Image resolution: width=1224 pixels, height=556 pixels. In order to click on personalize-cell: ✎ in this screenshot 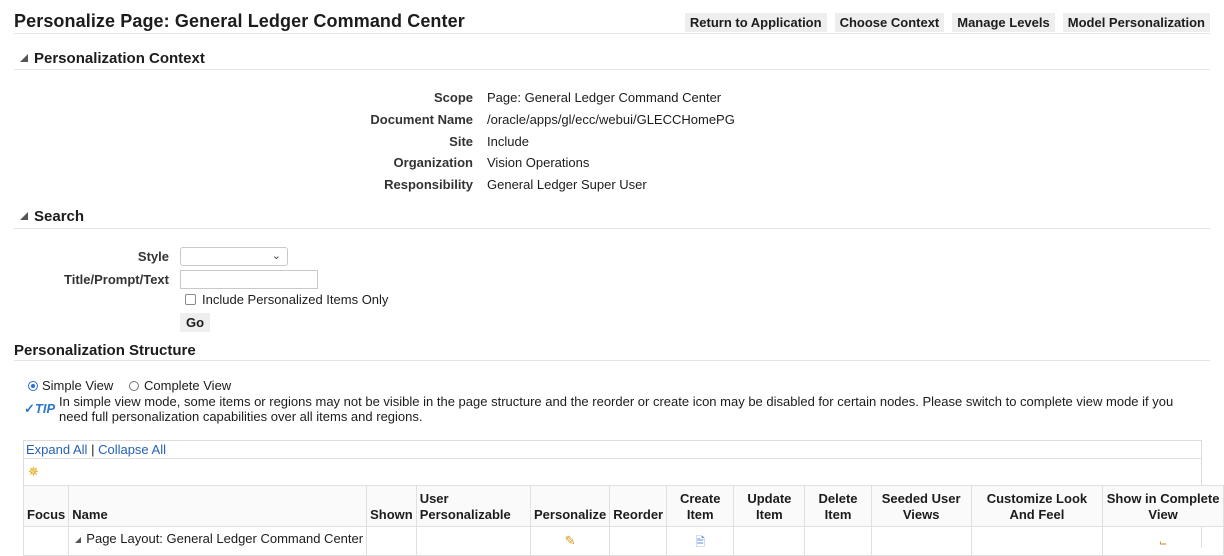, I will do `click(570, 541)`.